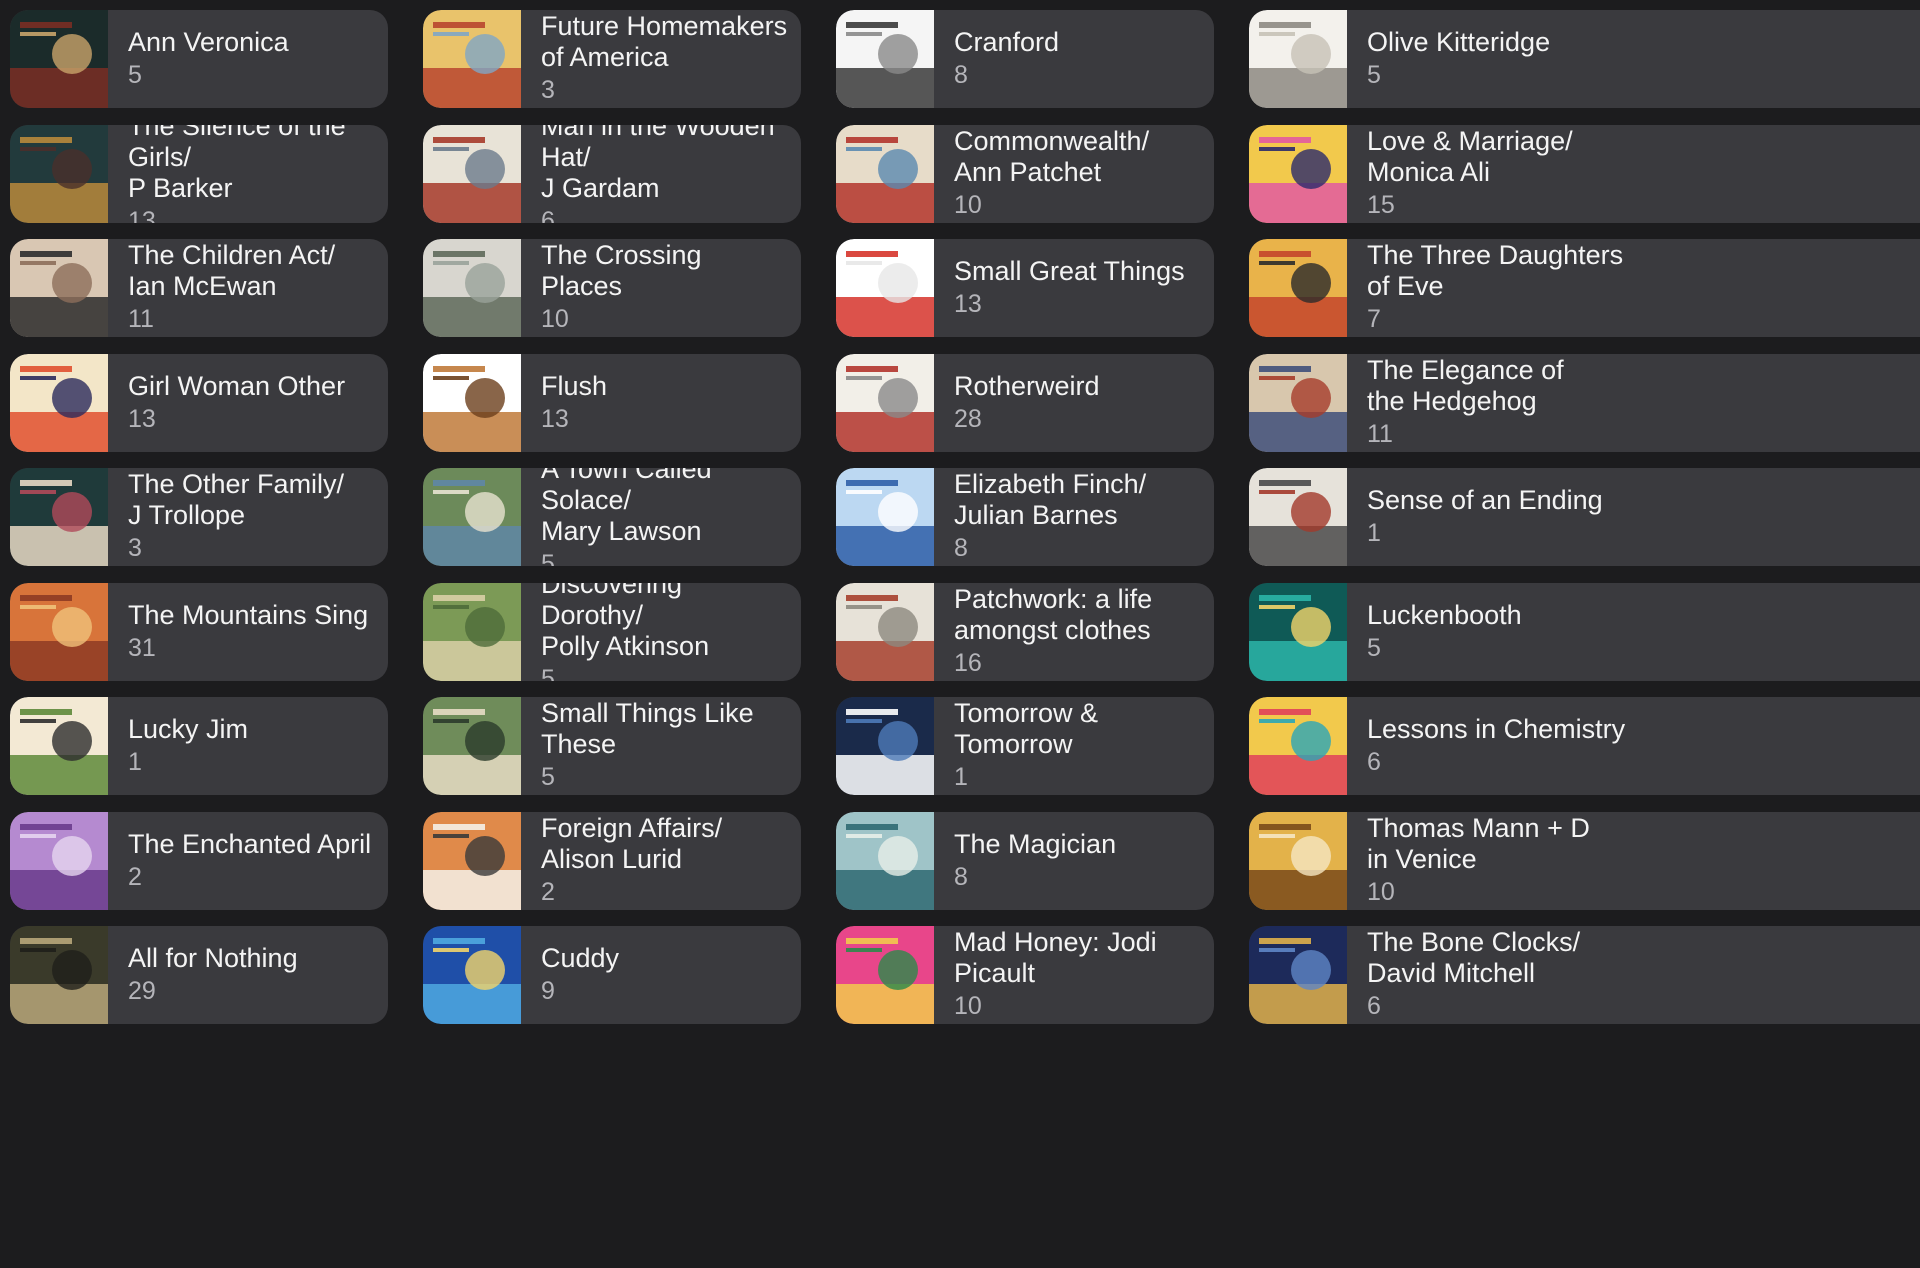  What do you see at coordinates (1584, 403) in the screenshot?
I see `book-list-card: The Elegance of the Hedgehog 11` at bounding box center [1584, 403].